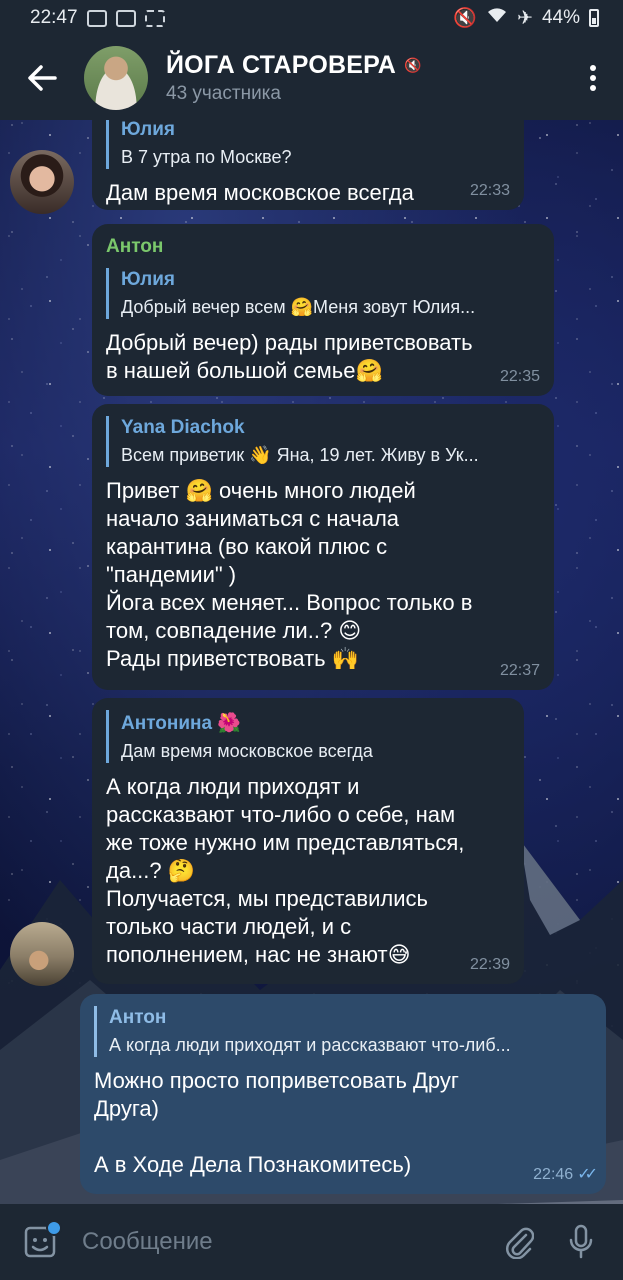 The image size is (623, 1280). What do you see at coordinates (183, 427) in the screenshot?
I see `reply-author: Yana Diachok` at bounding box center [183, 427].